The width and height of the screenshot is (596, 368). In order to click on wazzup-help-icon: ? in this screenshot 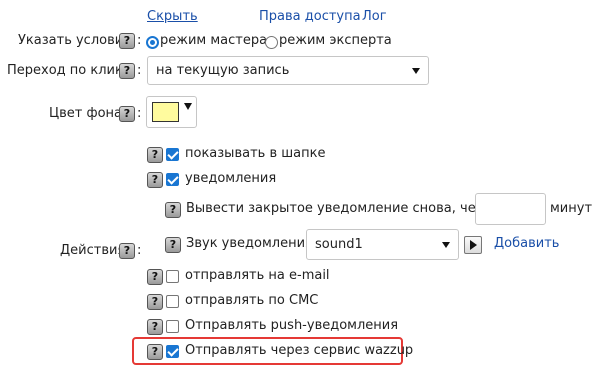, I will do `click(155, 352)`.